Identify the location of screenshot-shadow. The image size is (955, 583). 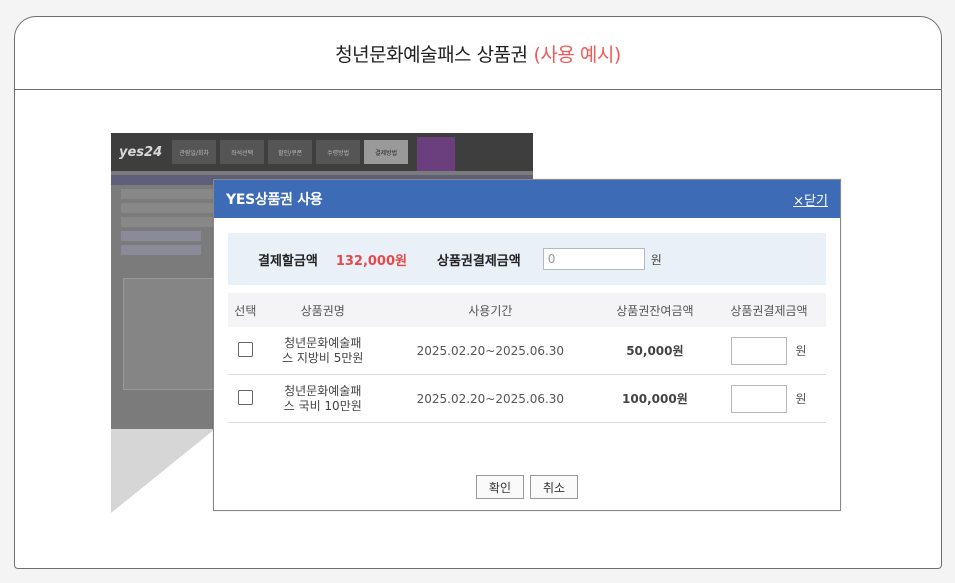
(163, 471).